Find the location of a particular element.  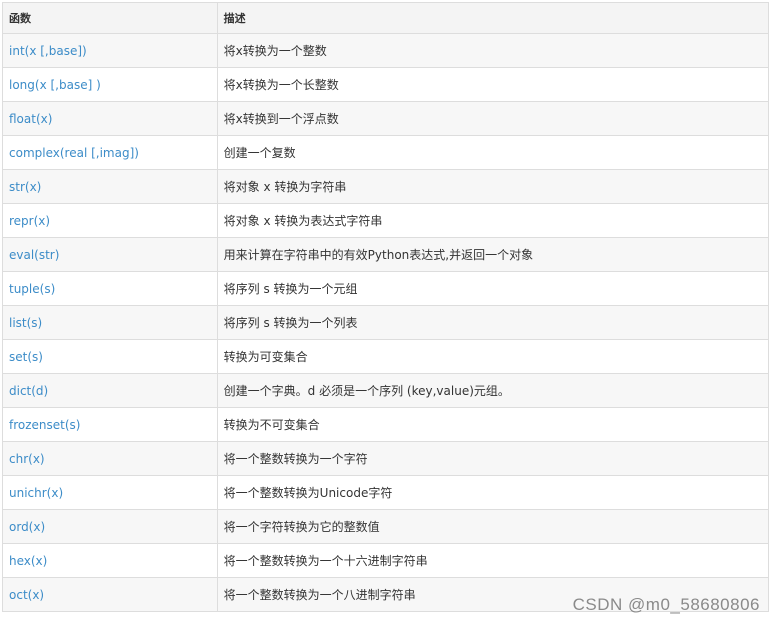

function-cell: long(x [,base] ) is located at coordinates (110, 84).